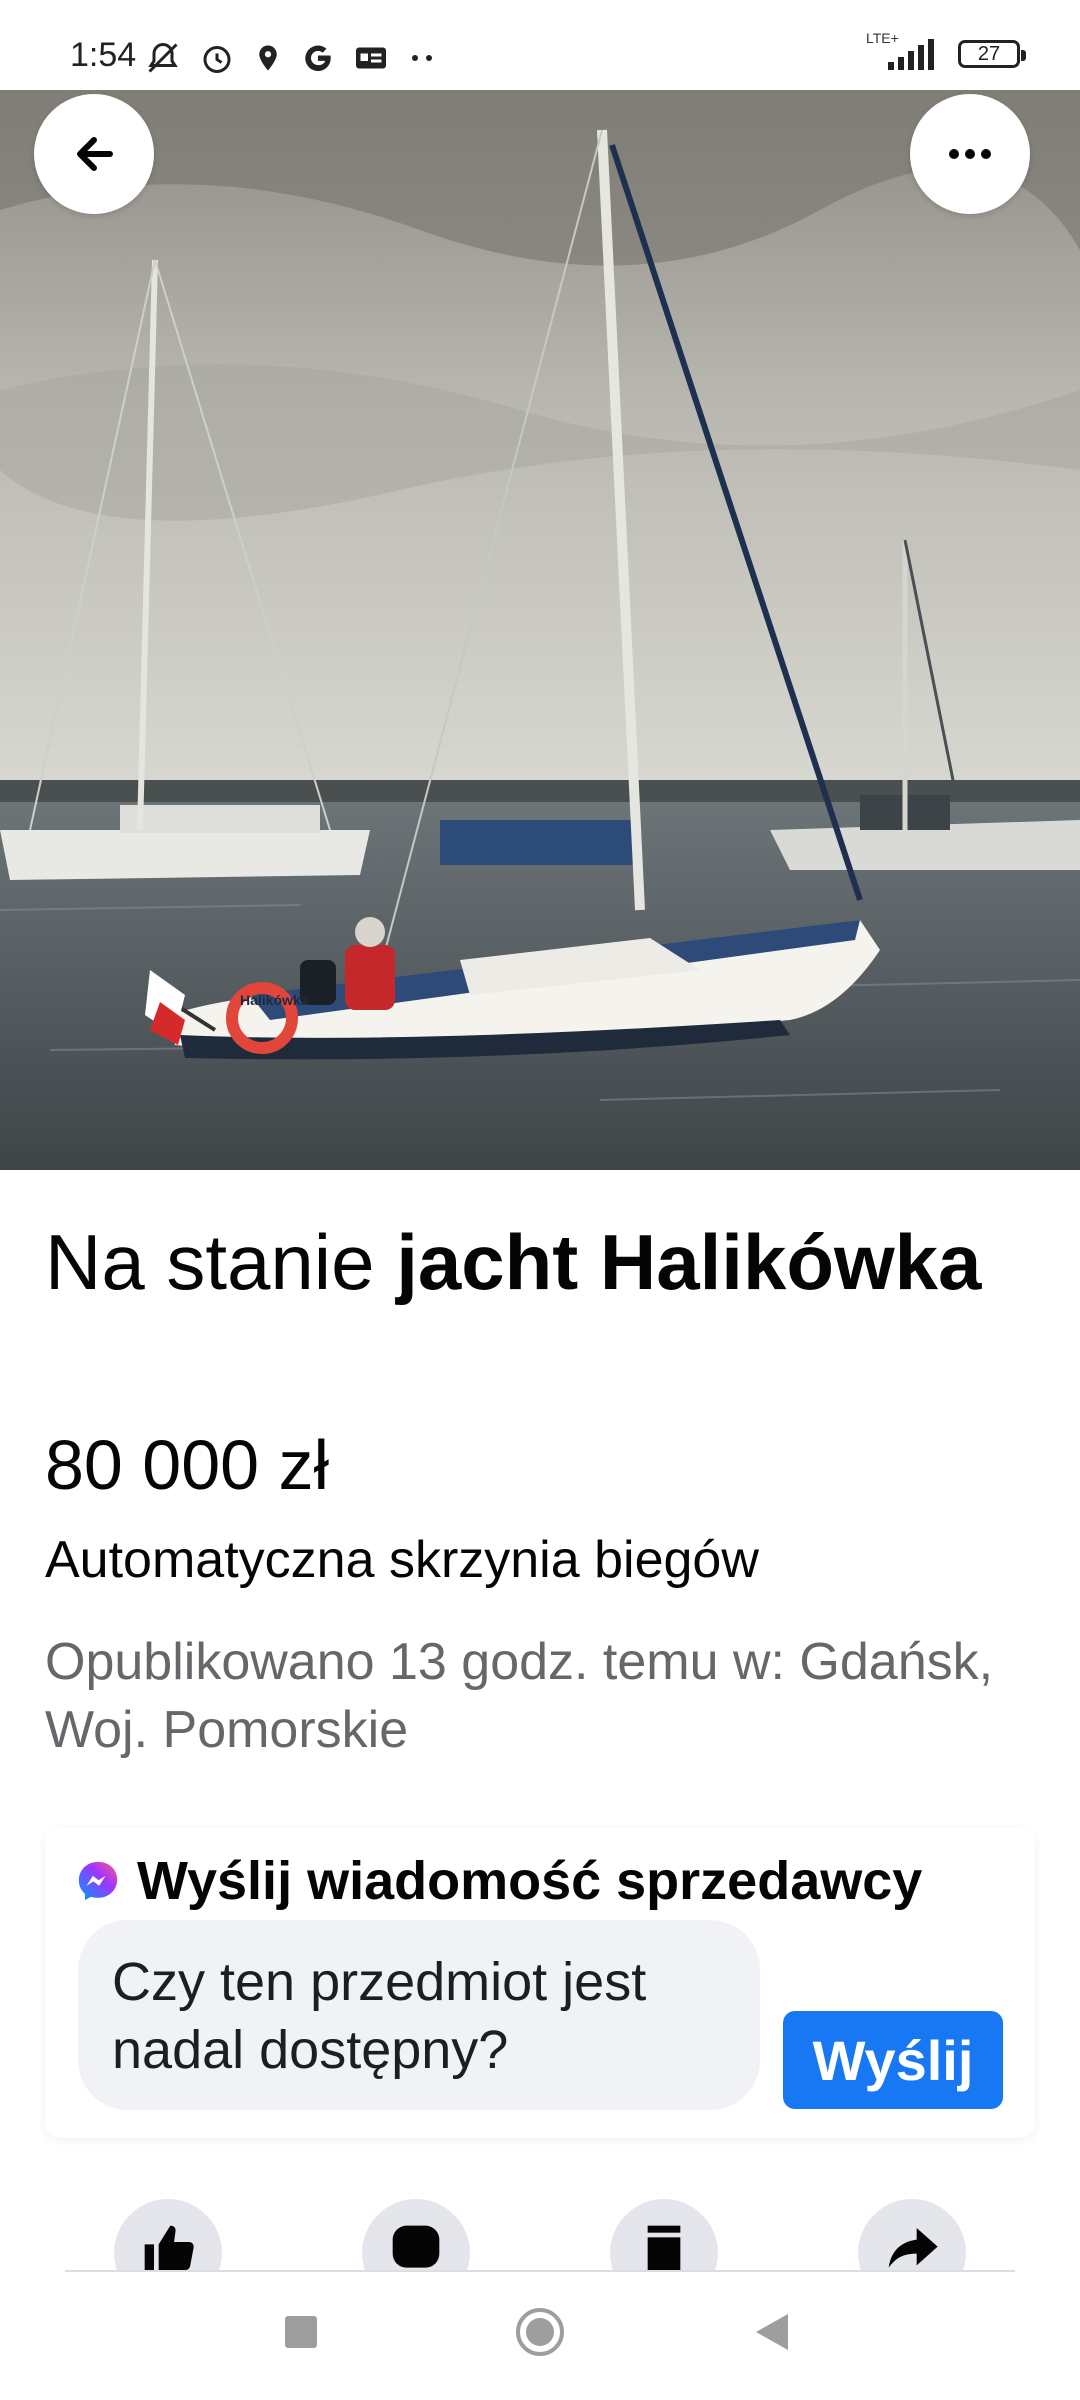 The height and width of the screenshot is (2400, 1080). Describe the element at coordinates (419, 2015) in the screenshot. I see `message-input: Czy ten przedmiot jest nadal dostępny?` at that location.